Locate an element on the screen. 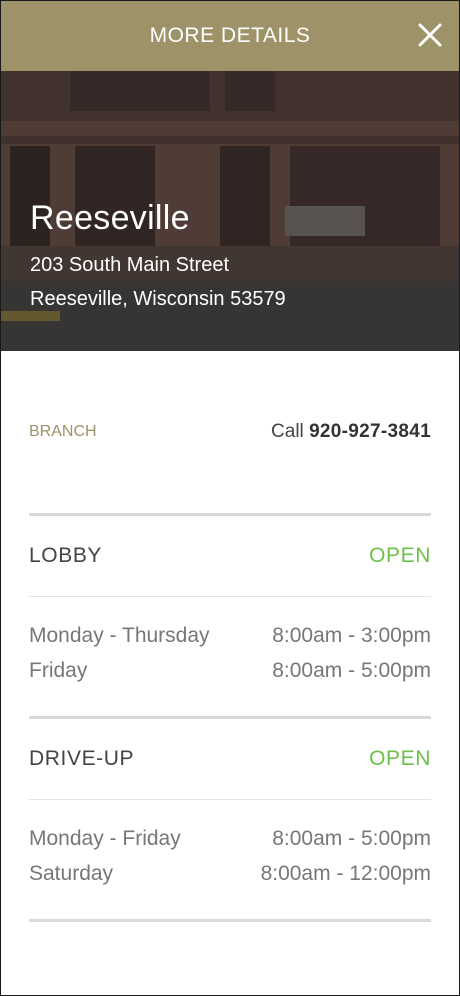 The height and width of the screenshot is (996, 460). hours-time: 8:00am - 3:00pm is located at coordinates (351, 635).